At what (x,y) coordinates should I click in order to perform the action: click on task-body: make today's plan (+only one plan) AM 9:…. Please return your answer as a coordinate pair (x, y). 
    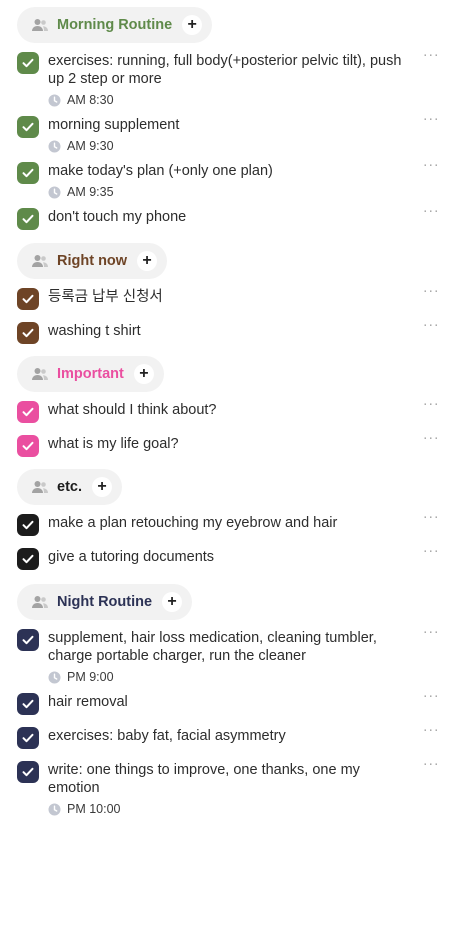
    Looking at the image, I should click on (230, 180).